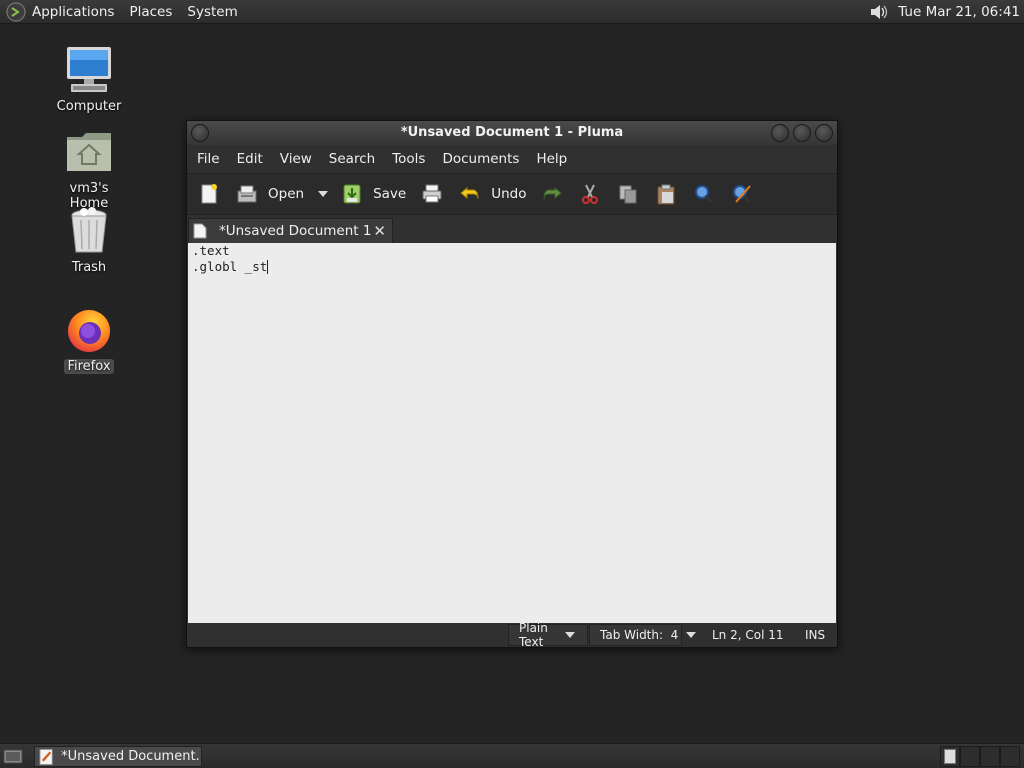 This screenshot has height=768, width=1024. I want to click on new-document-icon, so click(209, 194).